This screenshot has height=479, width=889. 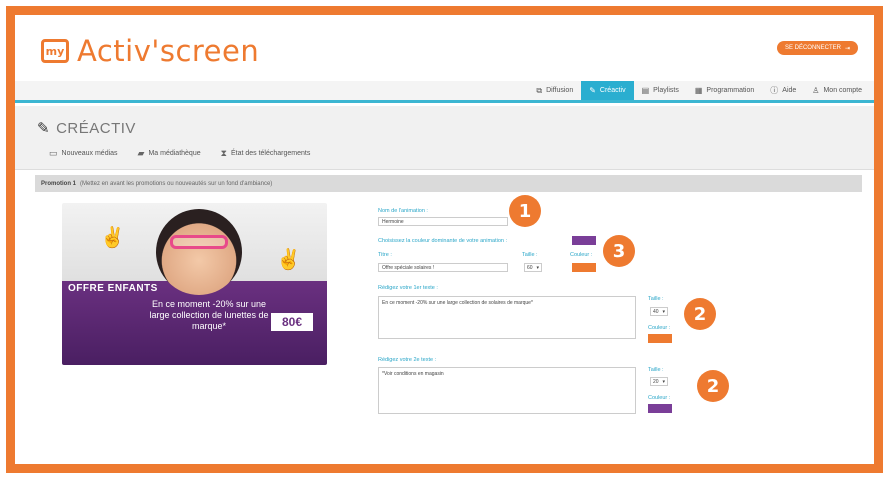 I want to click on subnav-etat-telechargements: ⧗ État des téléchargements, so click(x=266, y=153).